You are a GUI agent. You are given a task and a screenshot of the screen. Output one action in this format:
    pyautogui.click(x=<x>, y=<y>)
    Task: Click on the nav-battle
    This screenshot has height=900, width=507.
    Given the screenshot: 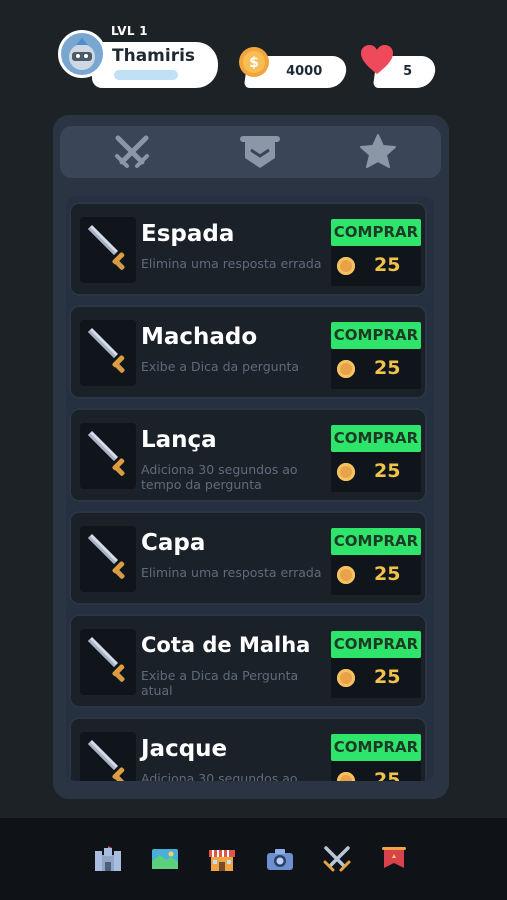 What is the action you would take?
    pyautogui.click(x=337, y=859)
    